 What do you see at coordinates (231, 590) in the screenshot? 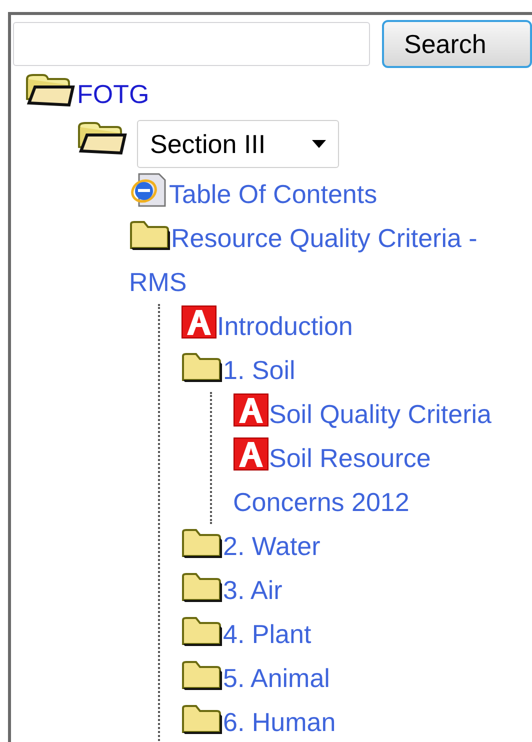
I see `tree-link: 3. Air` at bounding box center [231, 590].